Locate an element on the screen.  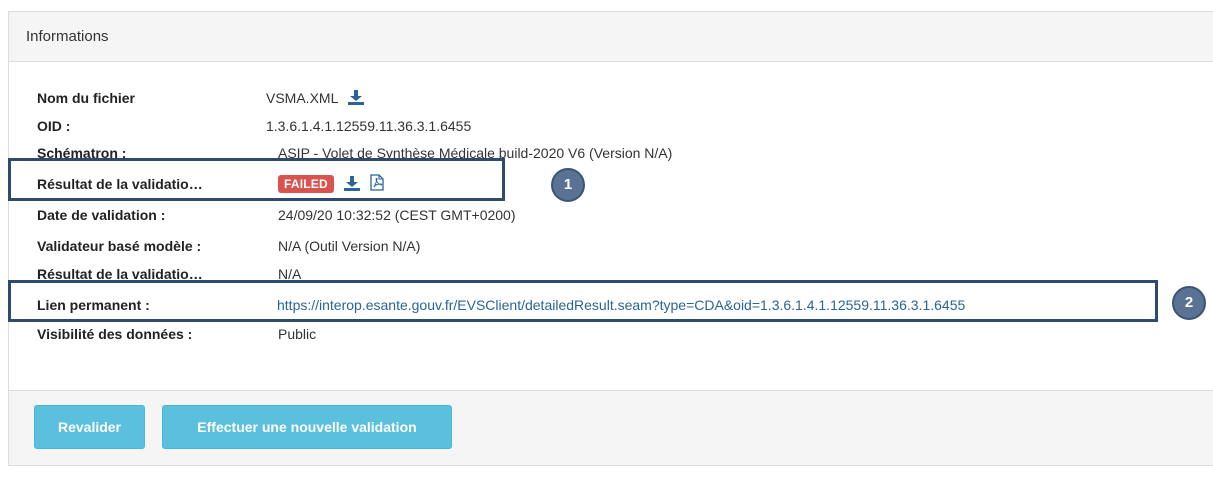
field-label: Date de validation : is located at coordinates (101, 215).